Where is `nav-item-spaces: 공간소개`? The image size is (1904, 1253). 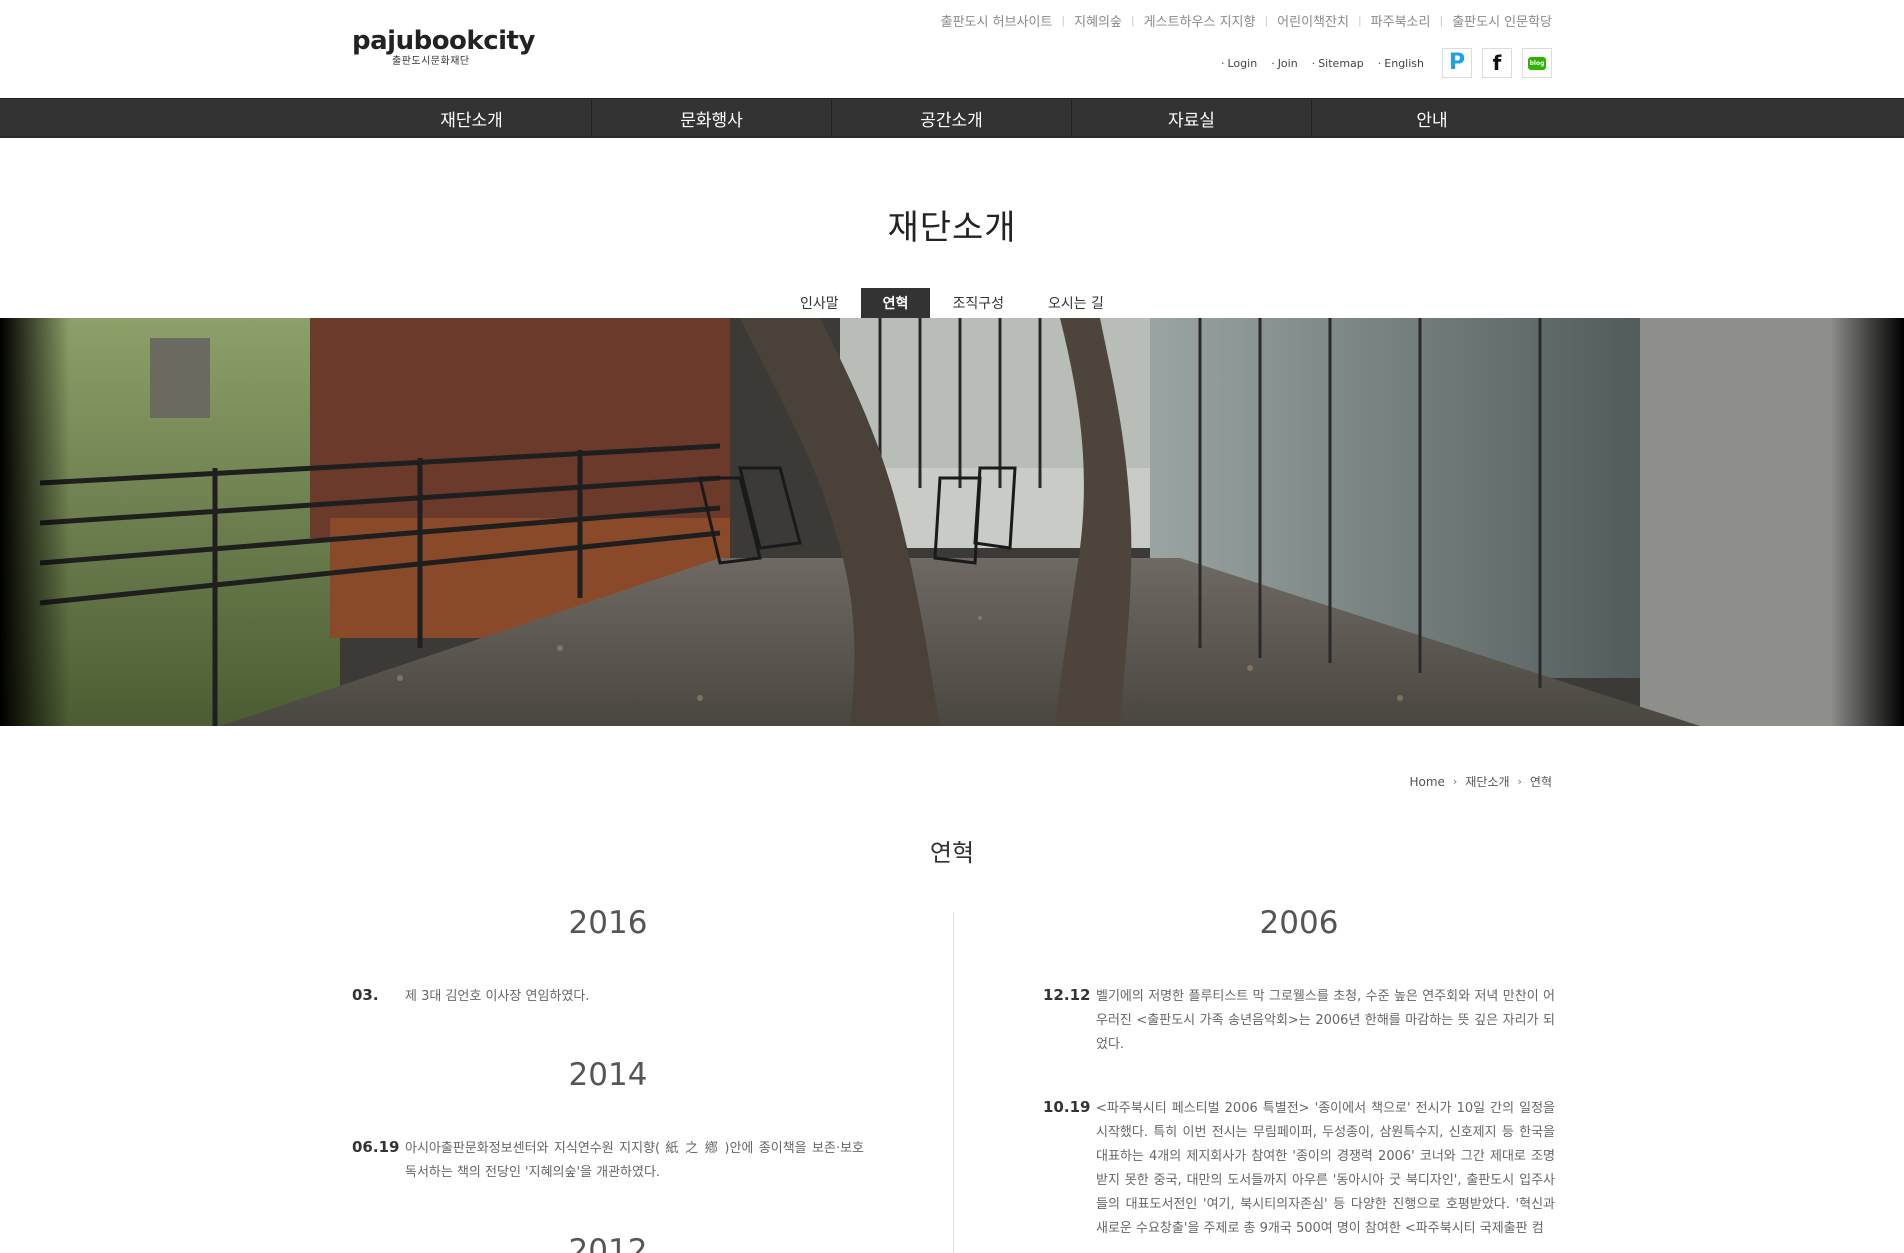
nav-item-spaces: 공간소개 is located at coordinates (952, 118).